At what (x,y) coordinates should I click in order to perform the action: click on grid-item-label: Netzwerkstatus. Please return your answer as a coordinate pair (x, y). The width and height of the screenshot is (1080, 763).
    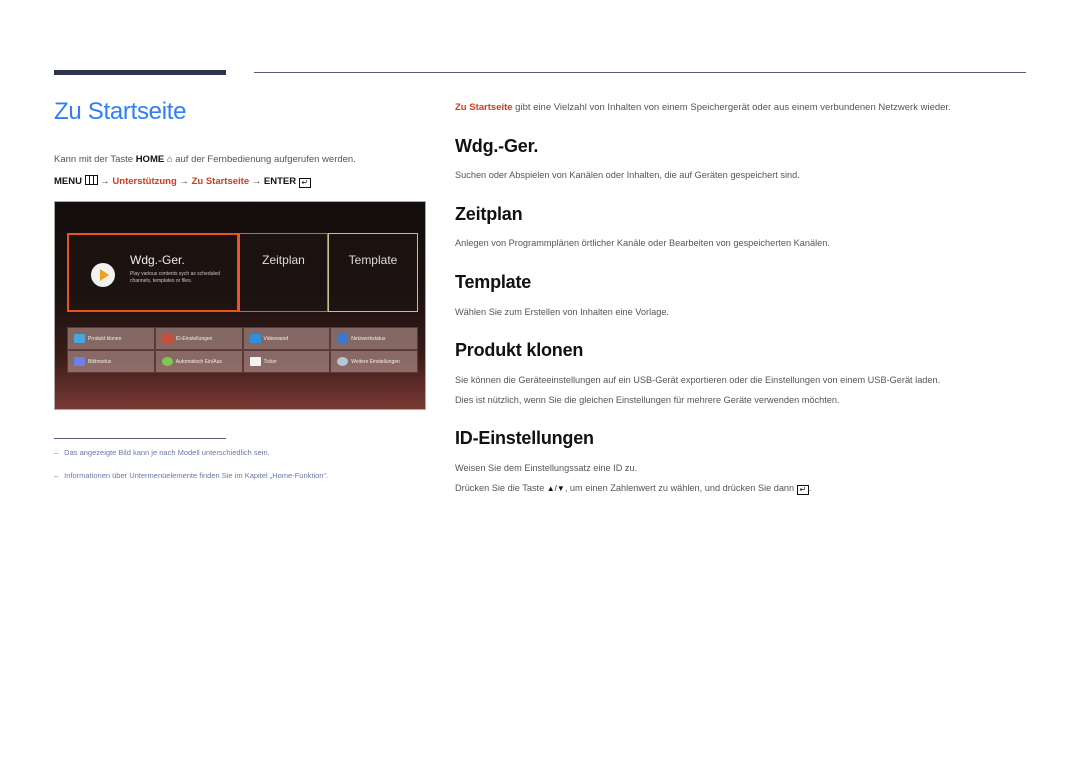
    Looking at the image, I should click on (368, 338).